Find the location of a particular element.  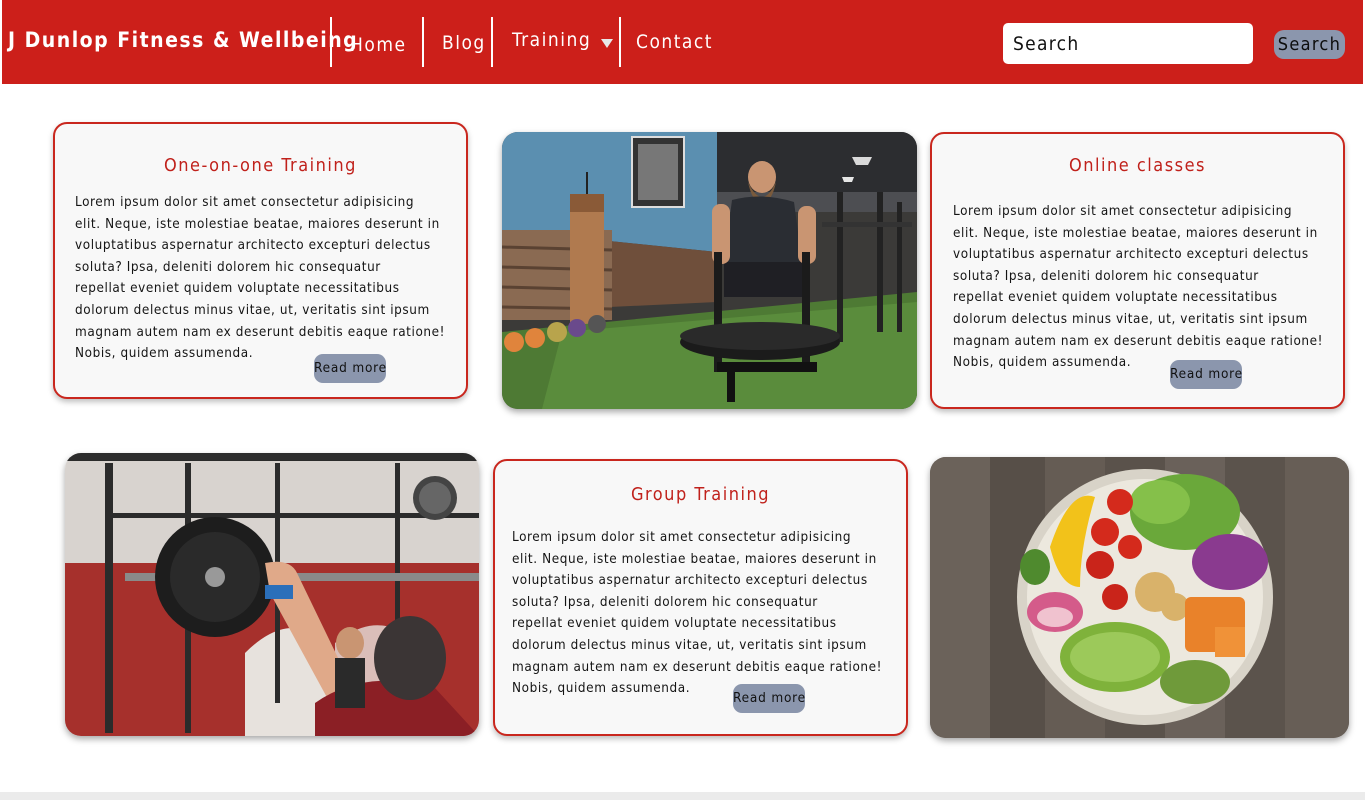

search-input is located at coordinates (1128, 43).